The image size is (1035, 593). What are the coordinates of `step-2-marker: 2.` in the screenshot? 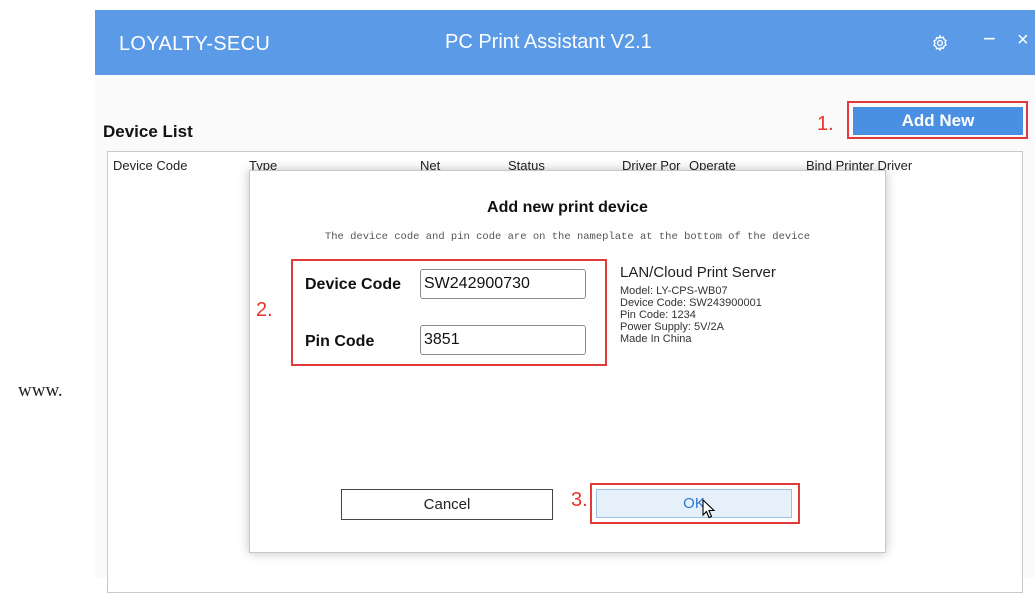 It's located at (264, 310).